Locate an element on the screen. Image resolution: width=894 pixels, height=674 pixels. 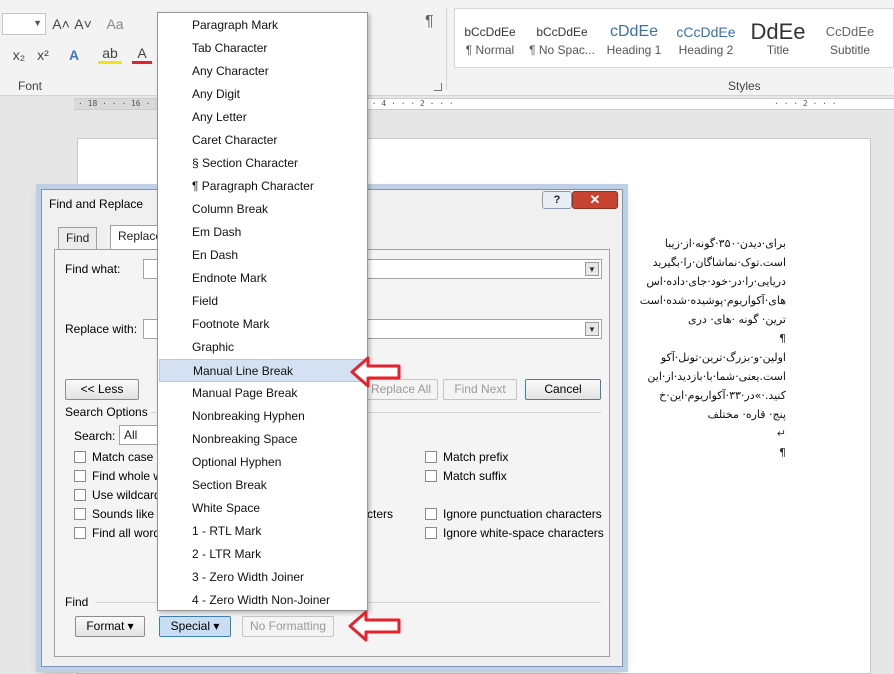
menu-item-optional-hyphen: Optional Hyphen is located at coordinates (262, 462).